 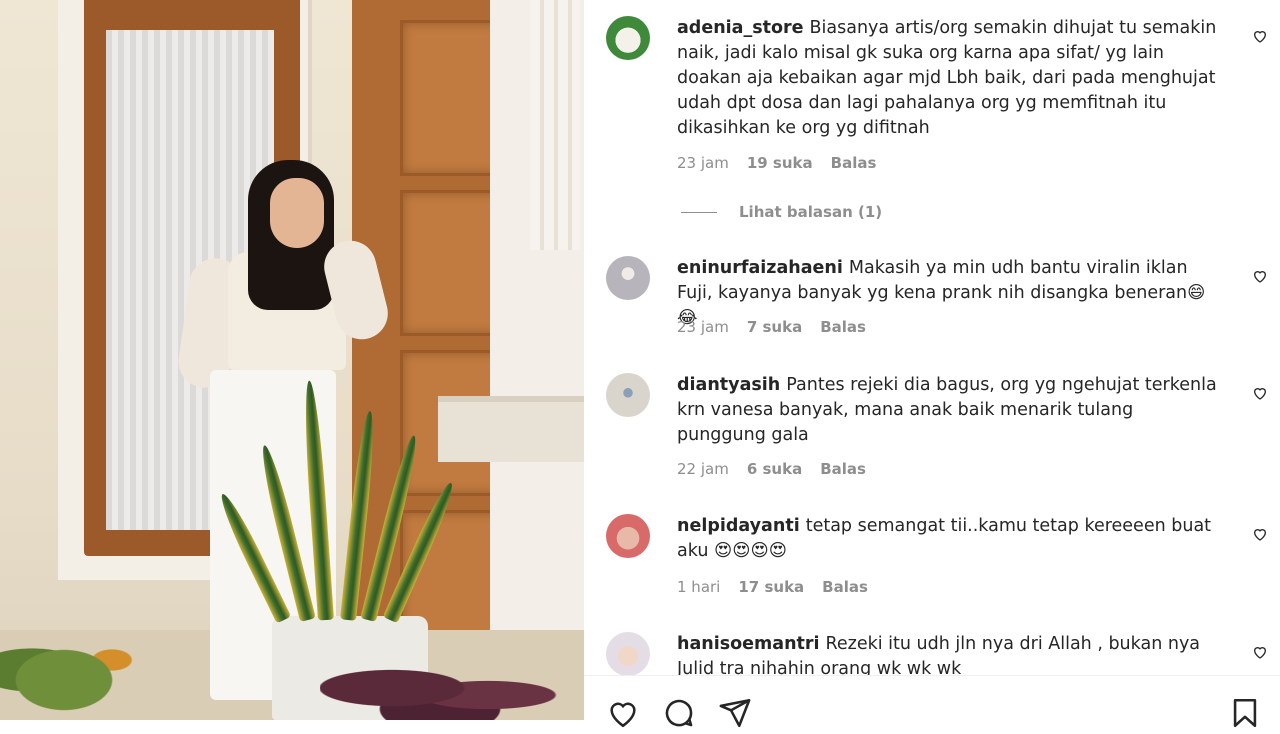 What do you see at coordinates (740, 28) in the screenshot?
I see `comment-username: adenia_store` at bounding box center [740, 28].